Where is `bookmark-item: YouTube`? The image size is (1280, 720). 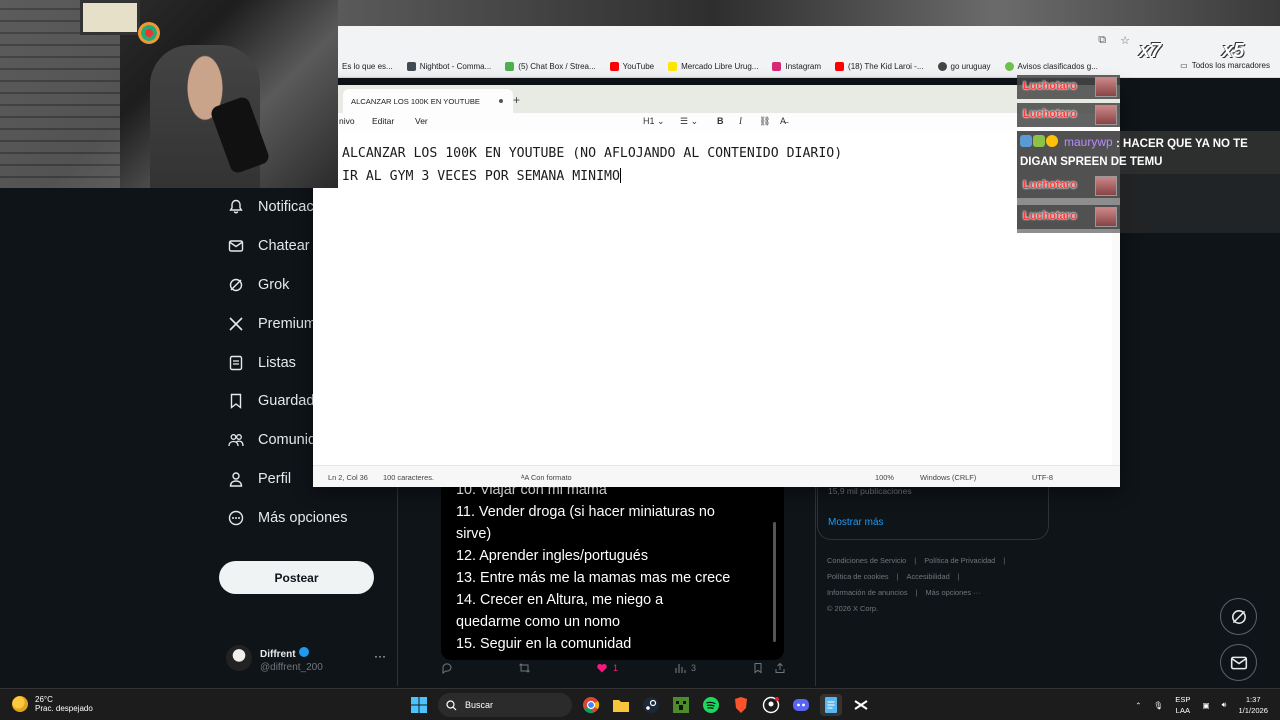
bookmark-item: YouTube is located at coordinates (632, 66).